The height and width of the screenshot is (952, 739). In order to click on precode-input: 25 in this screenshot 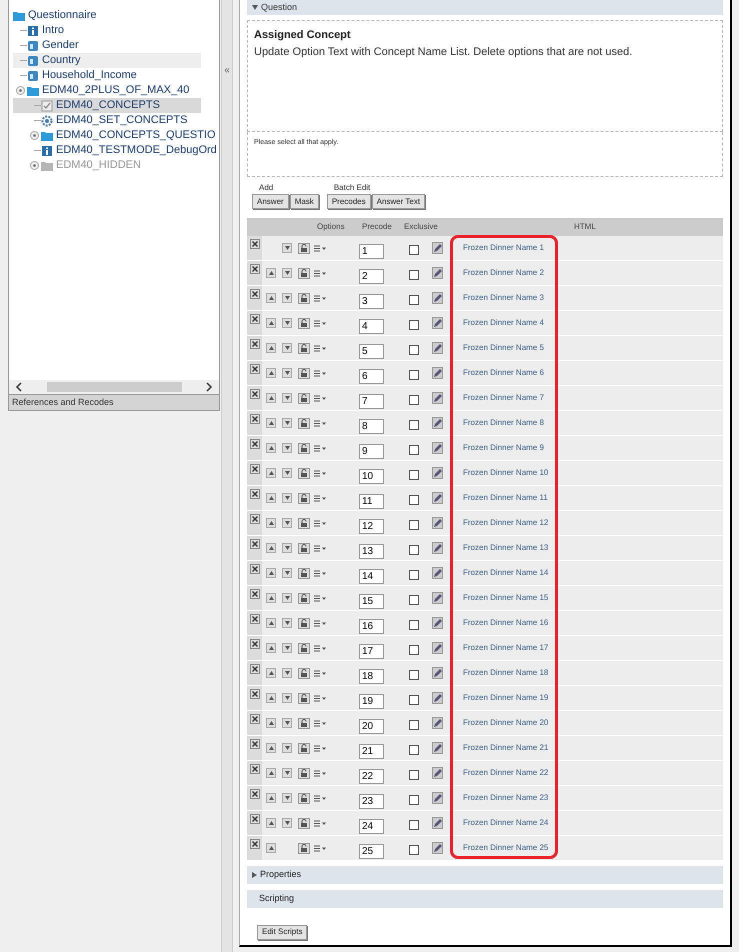, I will do `click(371, 851)`.